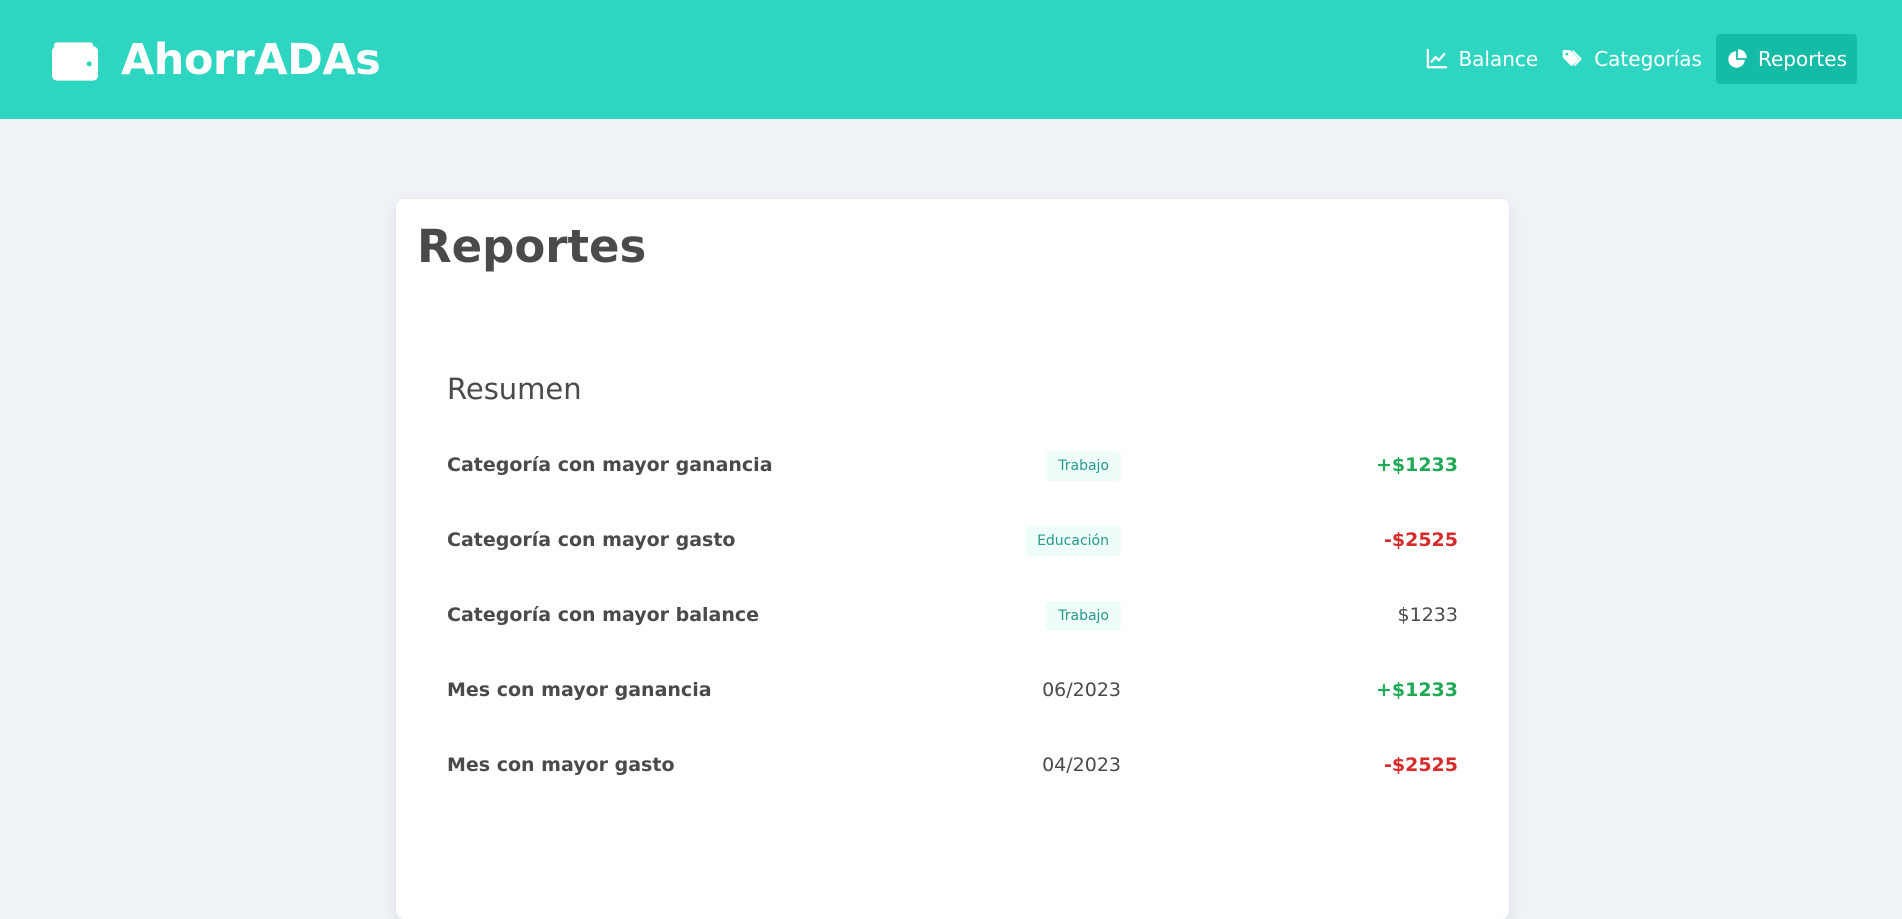 The width and height of the screenshot is (1902, 919). What do you see at coordinates (1572, 58) in the screenshot?
I see `tags-icon` at bounding box center [1572, 58].